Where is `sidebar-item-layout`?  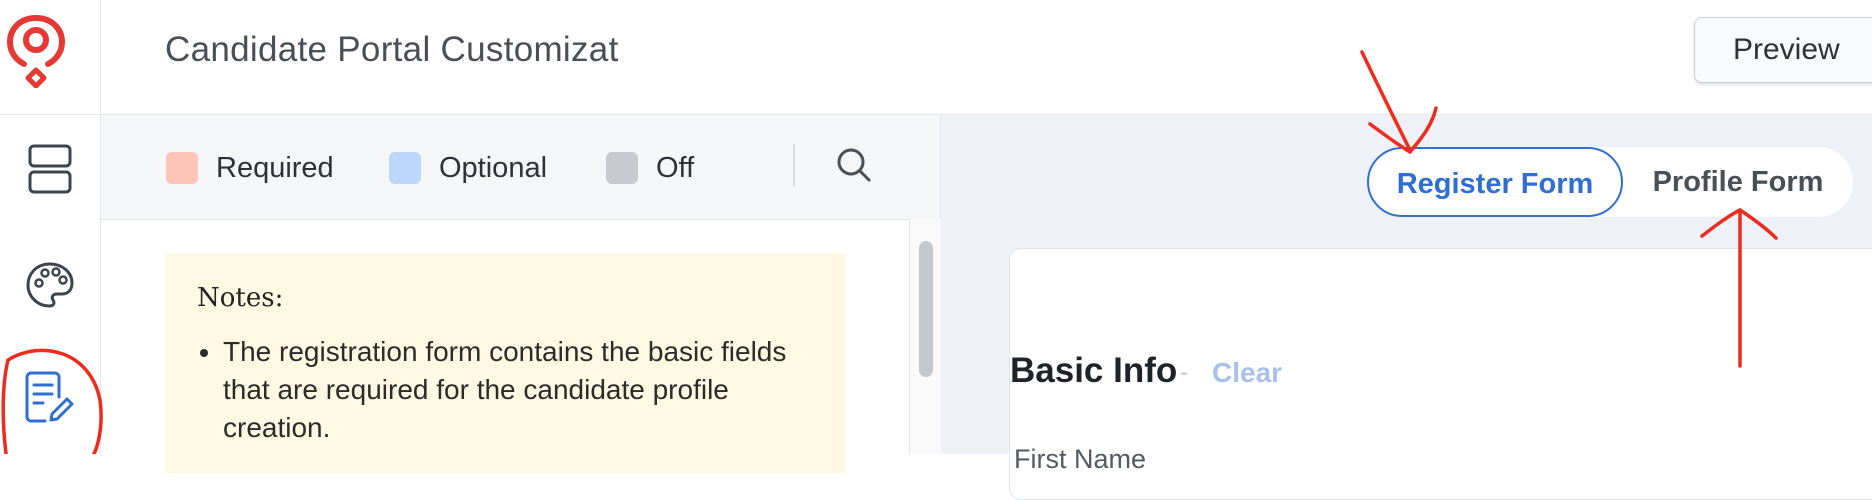
sidebar-item-layout is located at coordinates (50, 169).